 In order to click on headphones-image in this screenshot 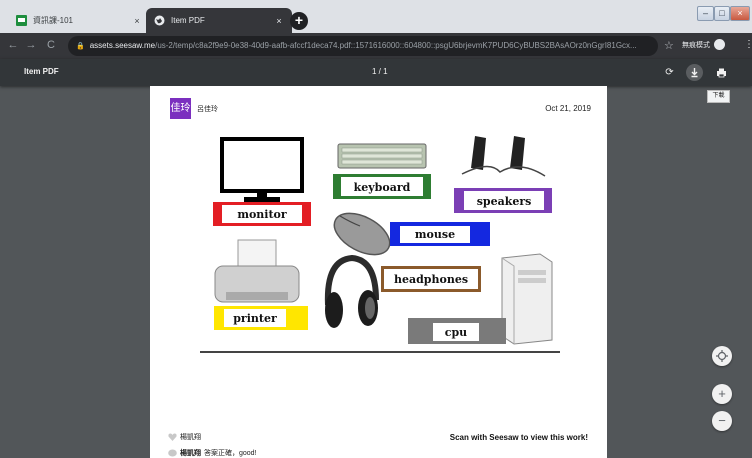, I will do `click(351, 291)`.